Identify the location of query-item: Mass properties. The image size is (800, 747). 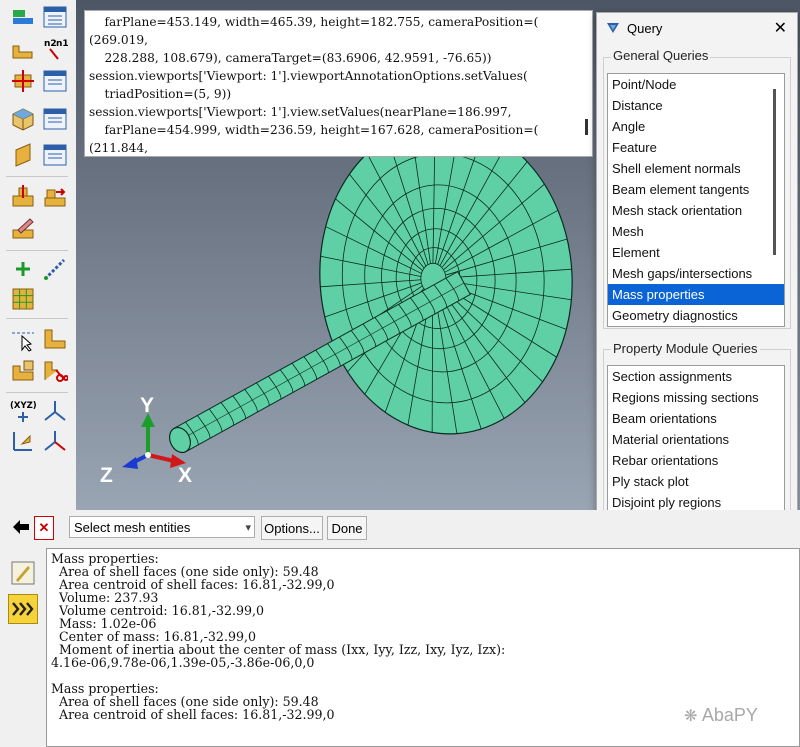
(696, 294).